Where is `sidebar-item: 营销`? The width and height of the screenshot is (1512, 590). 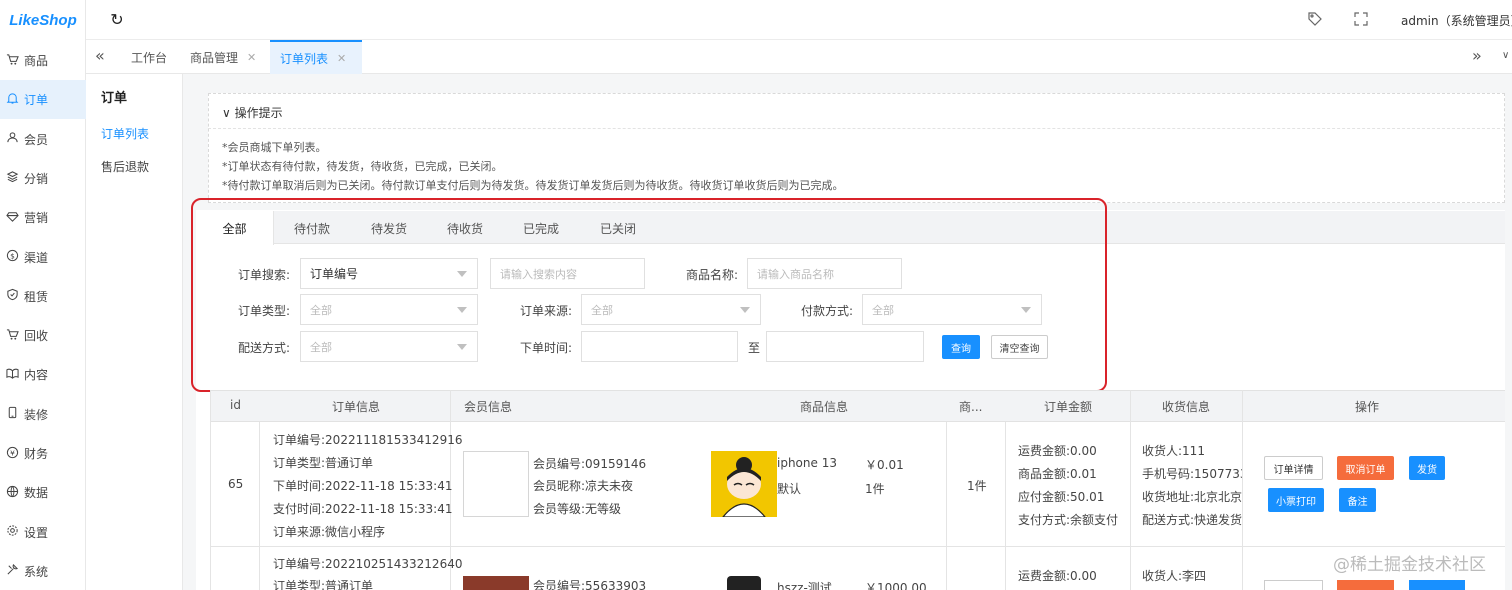
sidebar-item: 营销 is located at coordinates (43, 217).